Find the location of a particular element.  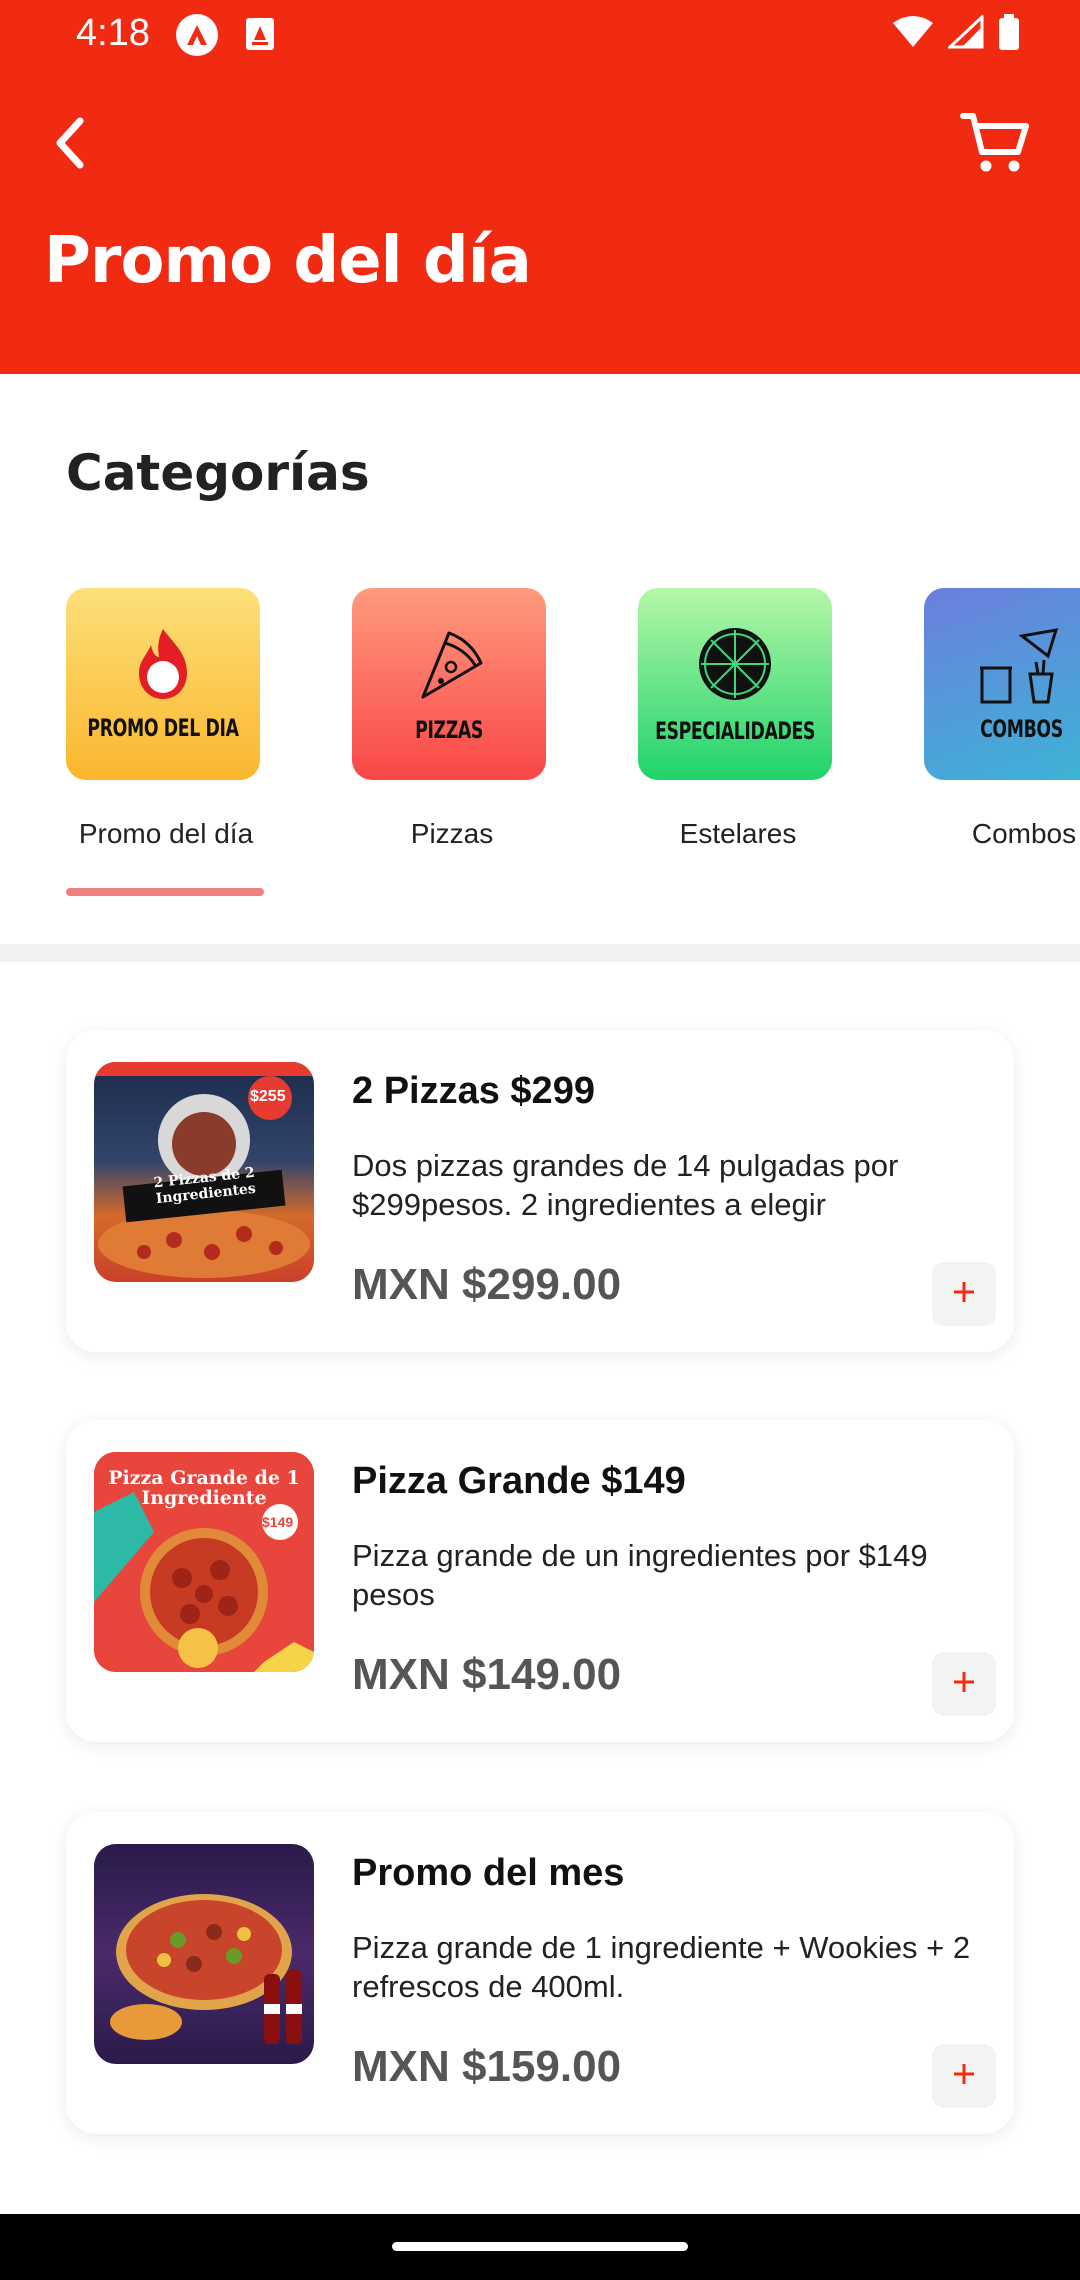

cart-icon is located at coordinates (995, 145).